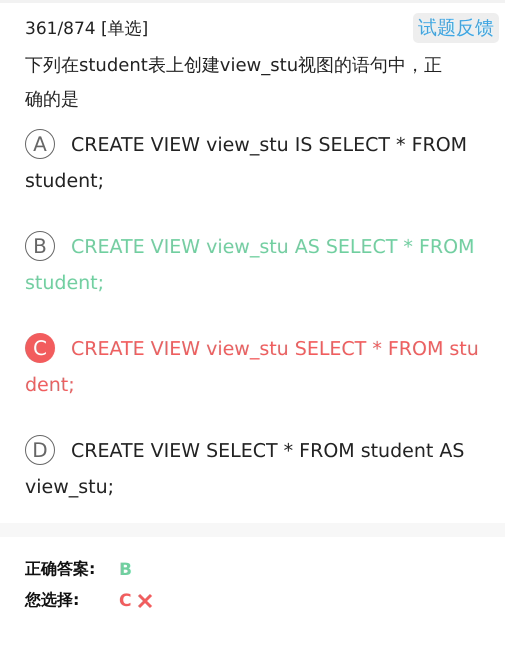  What do you see at coordinates (262, 469) in the screenshot?
I see `option-text: D CREATE VIEW SELECT * FROM student AS view_stu;` at bounding box center [262, 469].